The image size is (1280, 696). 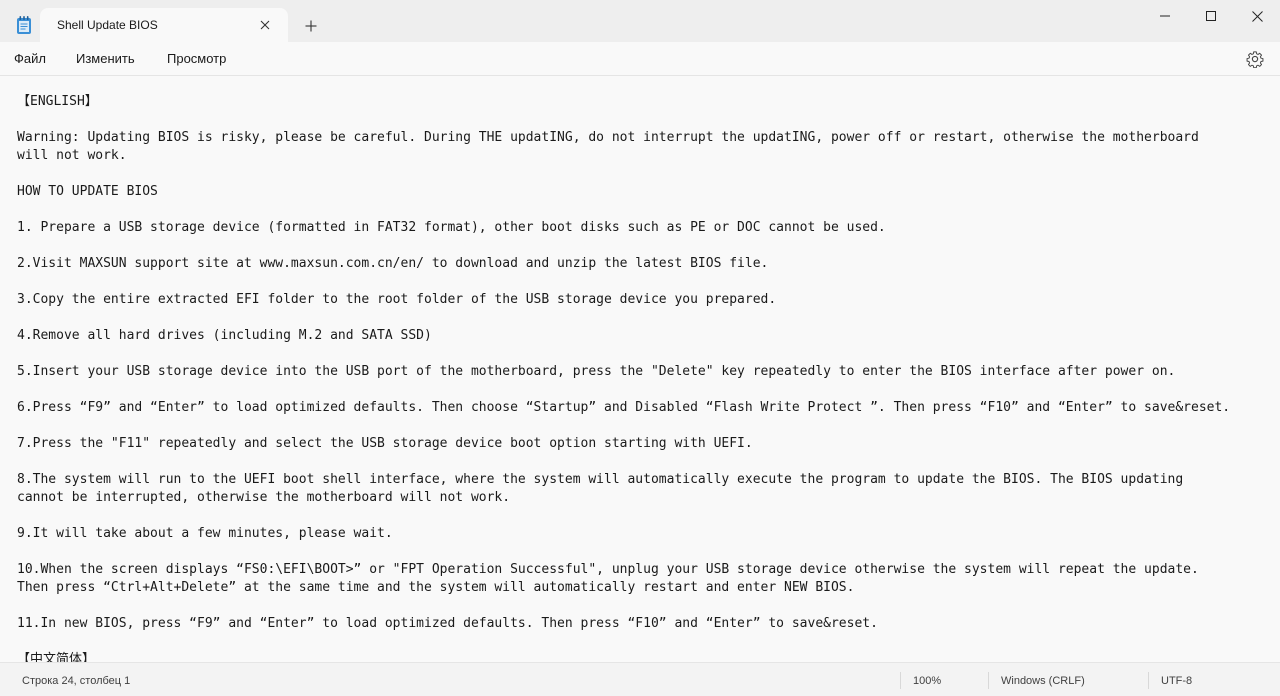 I want to click on line-endings: Windows (CRLF), so click(x=1043, y=681).